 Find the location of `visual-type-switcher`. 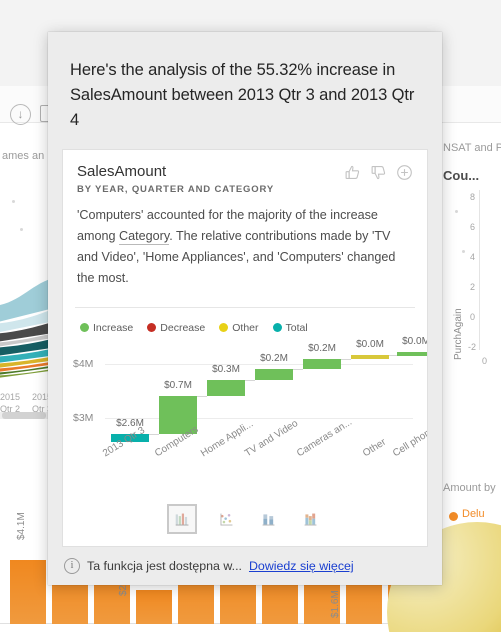

visual-type-switcher is located at coordinates (245, 523).